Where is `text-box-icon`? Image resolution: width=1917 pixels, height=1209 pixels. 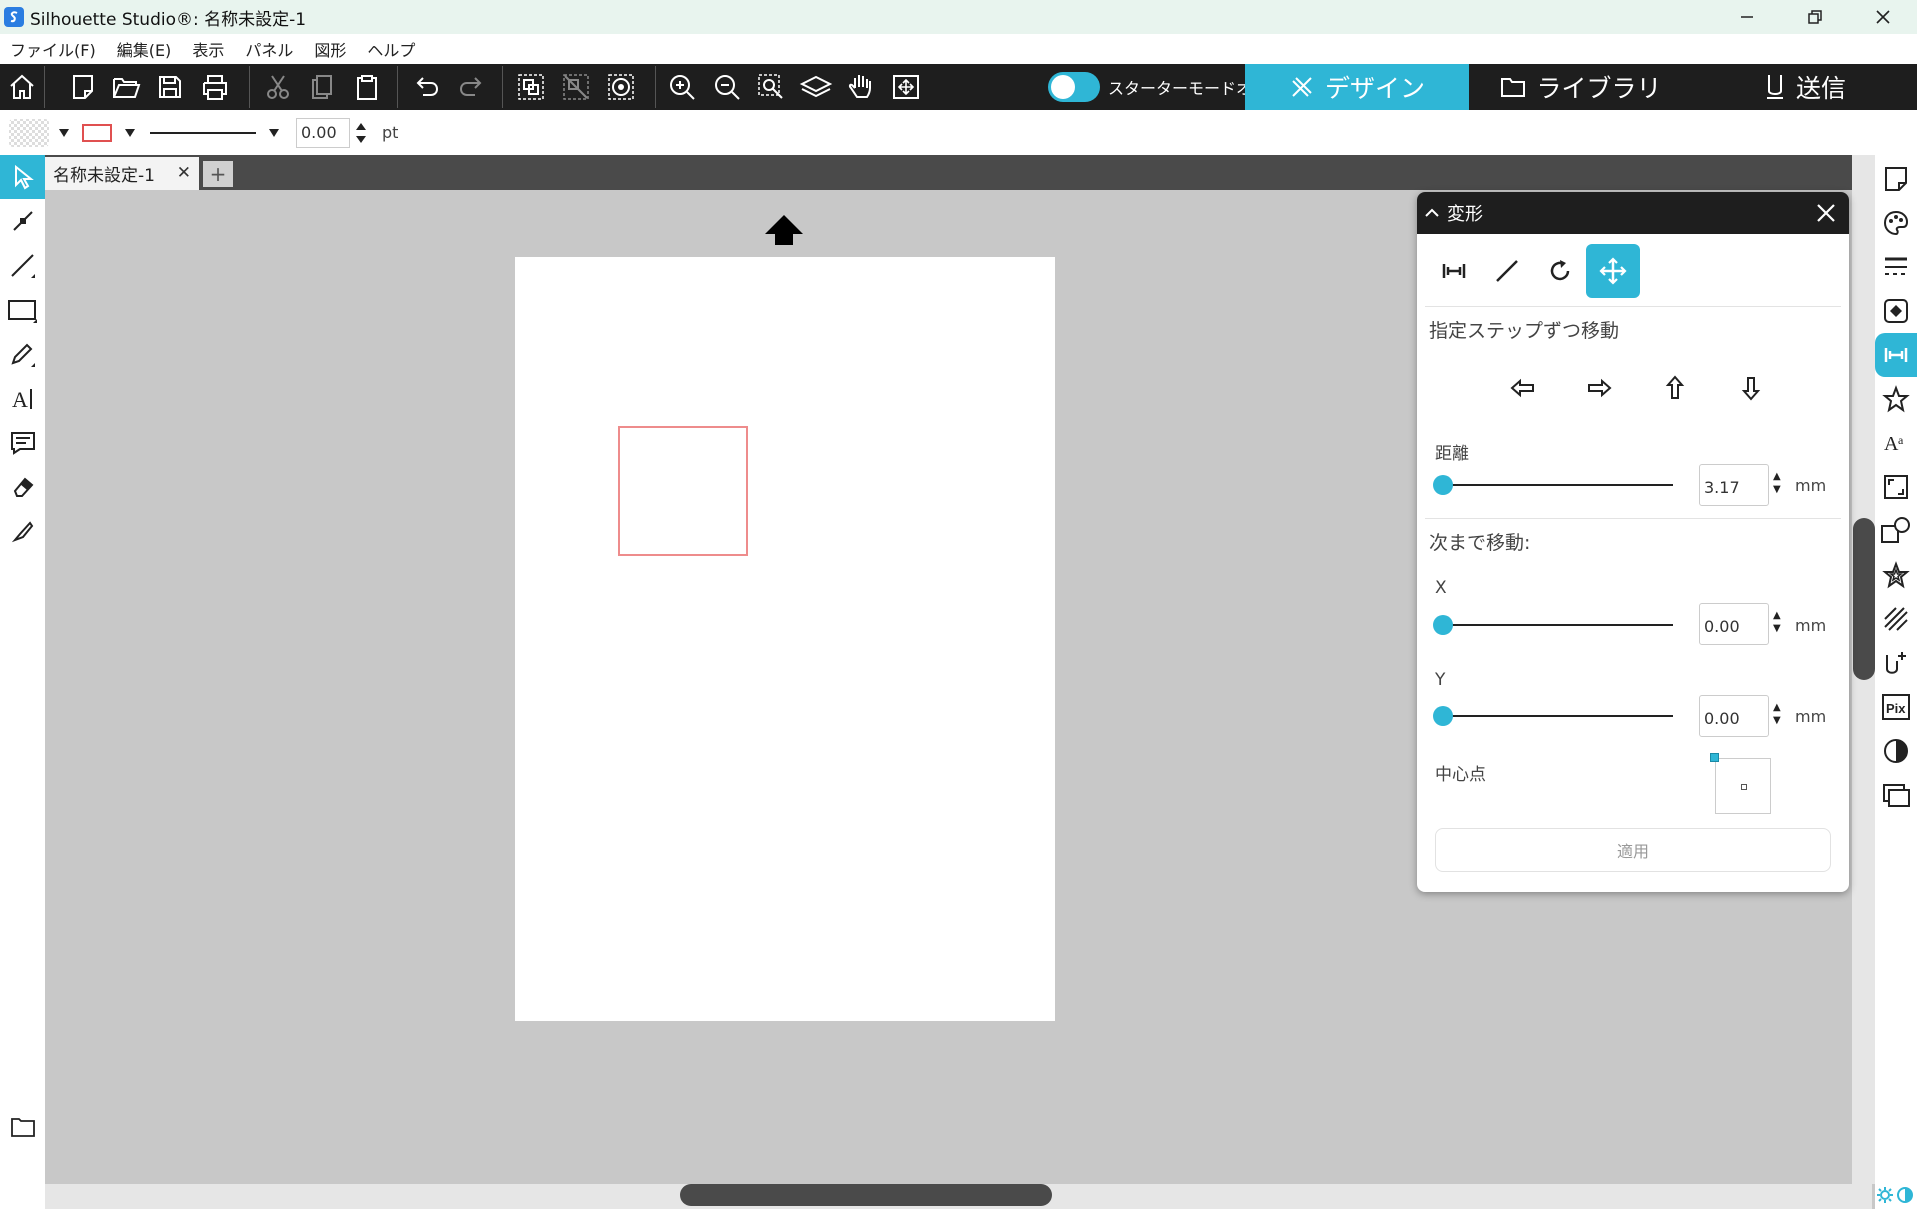
text-box-icon is located at coordinates (22, 443).